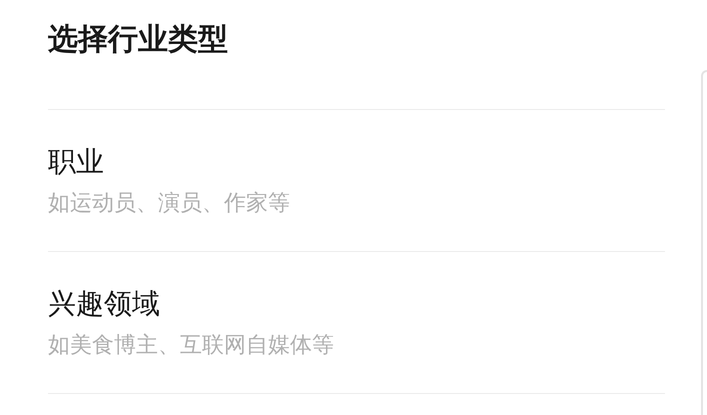 The image size is (707, 415). What do you see at coordinates (104, 304) in the screenshot?
I see `option-label: 兴趣领域` at bounding box center [104, 304].